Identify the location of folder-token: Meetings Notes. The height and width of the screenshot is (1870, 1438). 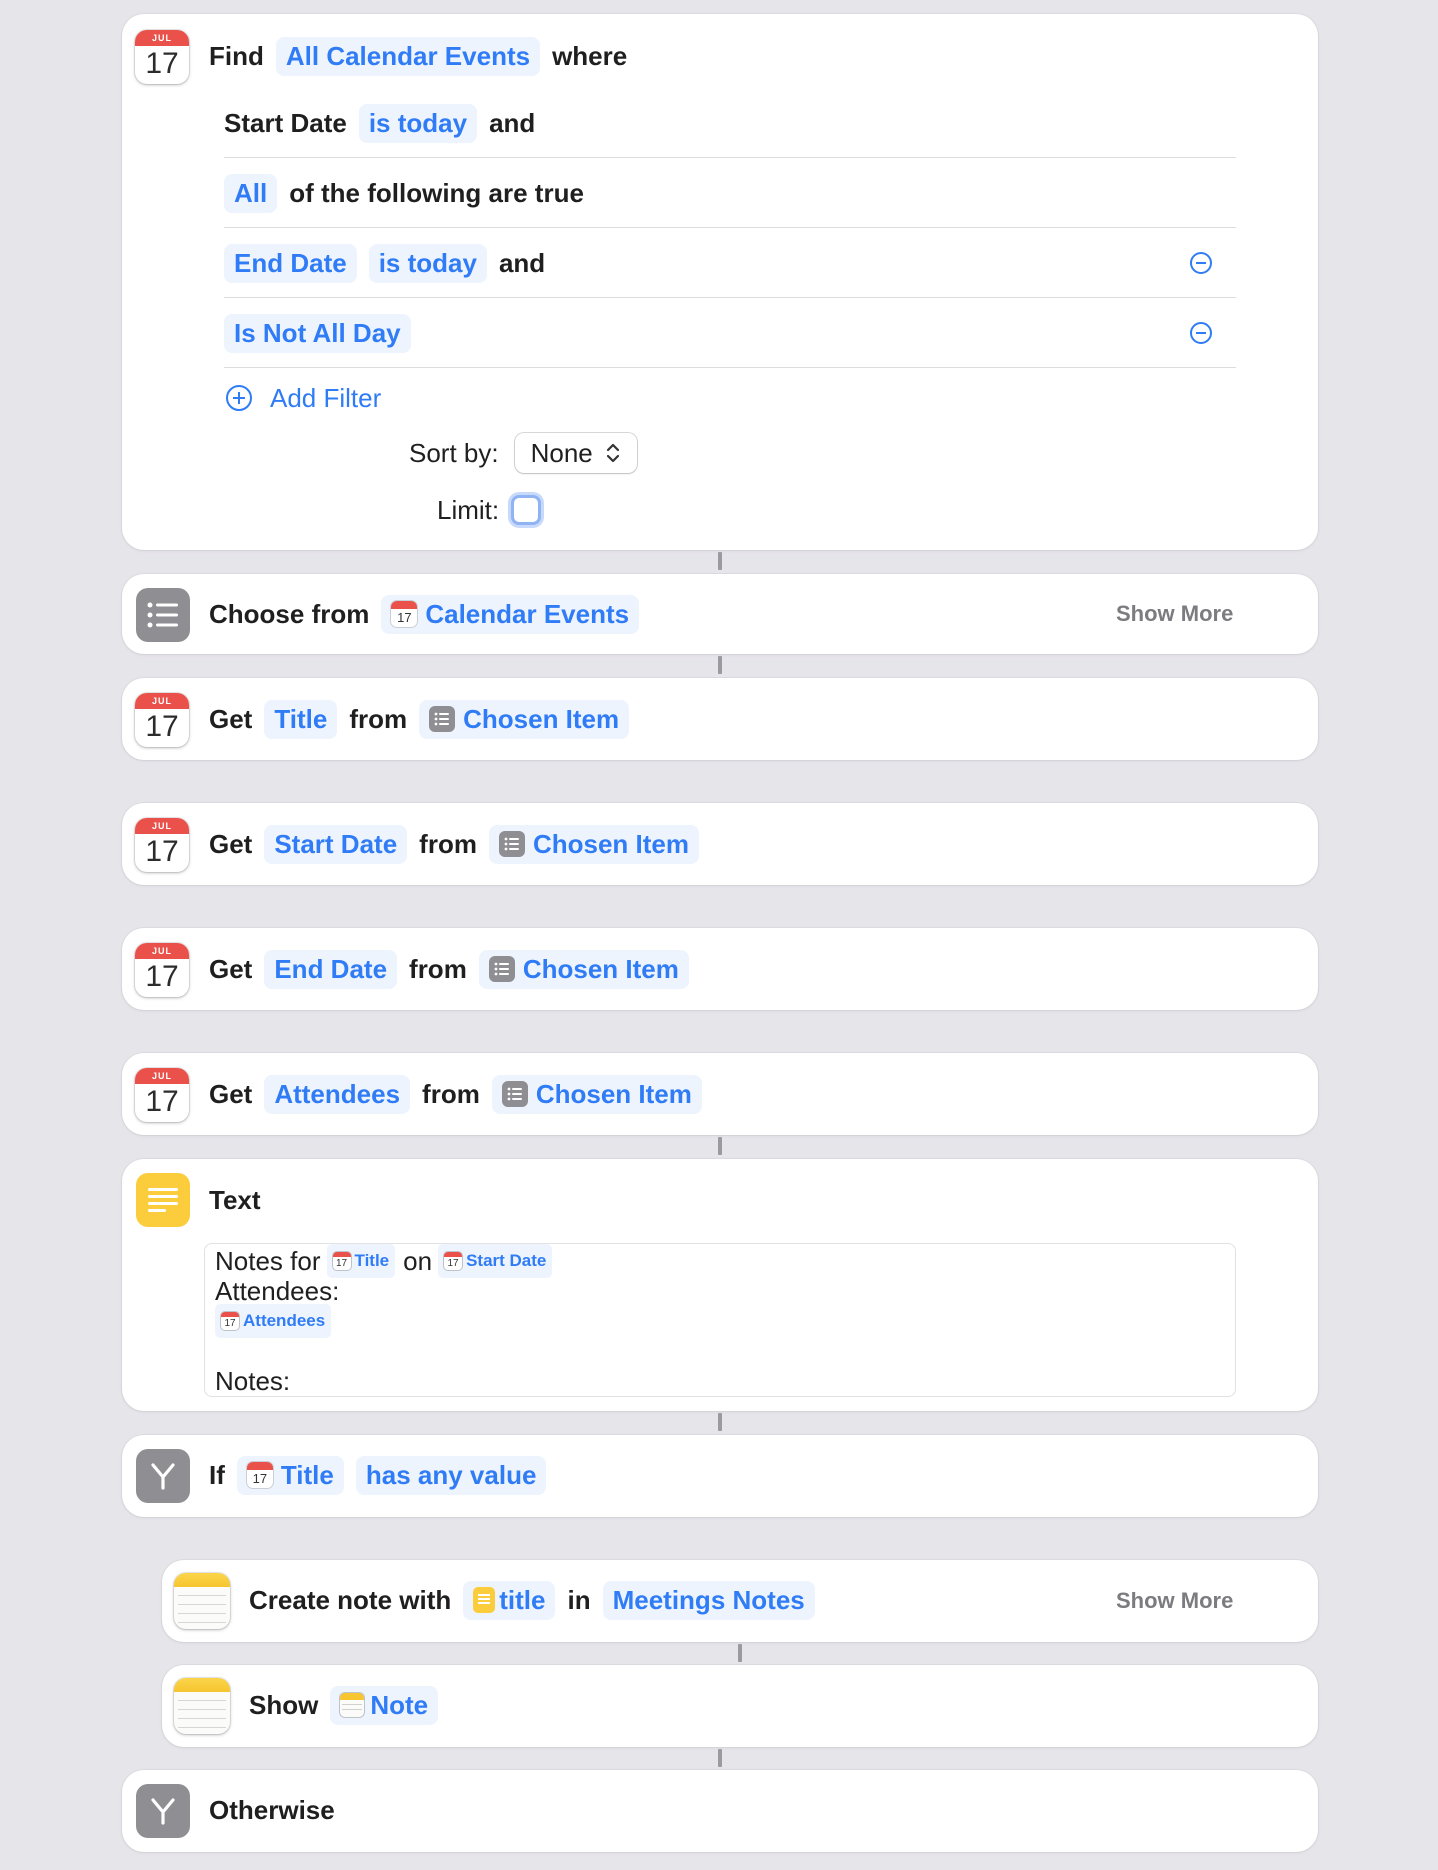
(708, 1600).